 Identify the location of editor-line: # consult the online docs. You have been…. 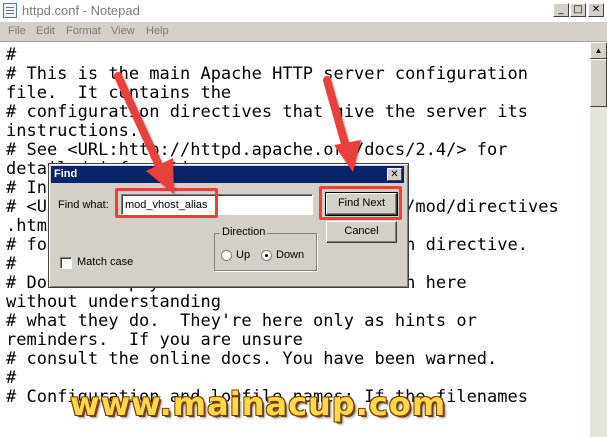
(252, 359).